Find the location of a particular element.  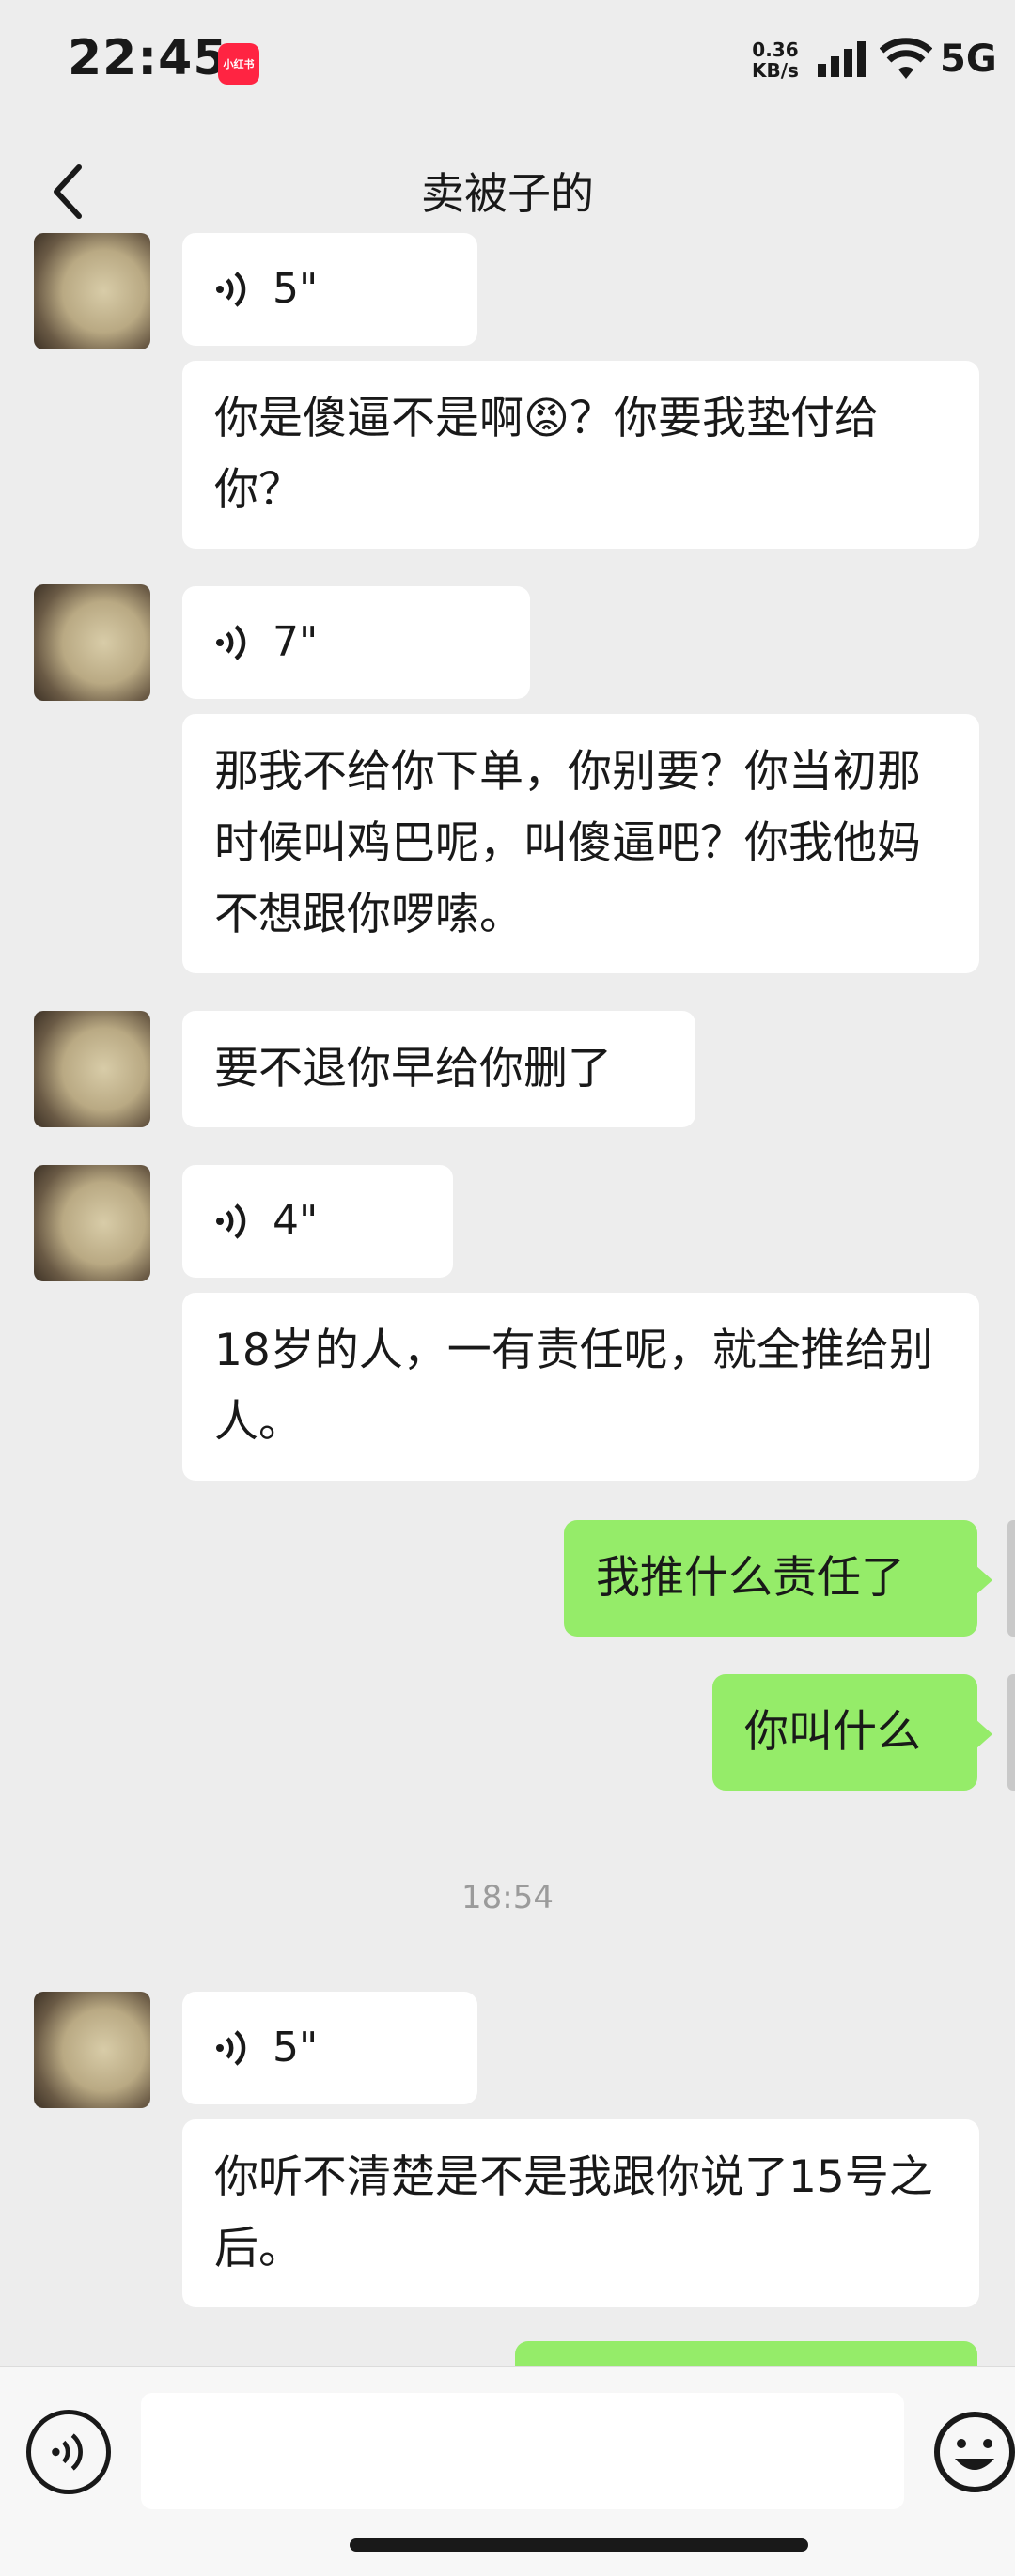

text-message: 你是傻逼不是啊😡？你要我垫付给你？ is located at coordinates (580, 455).